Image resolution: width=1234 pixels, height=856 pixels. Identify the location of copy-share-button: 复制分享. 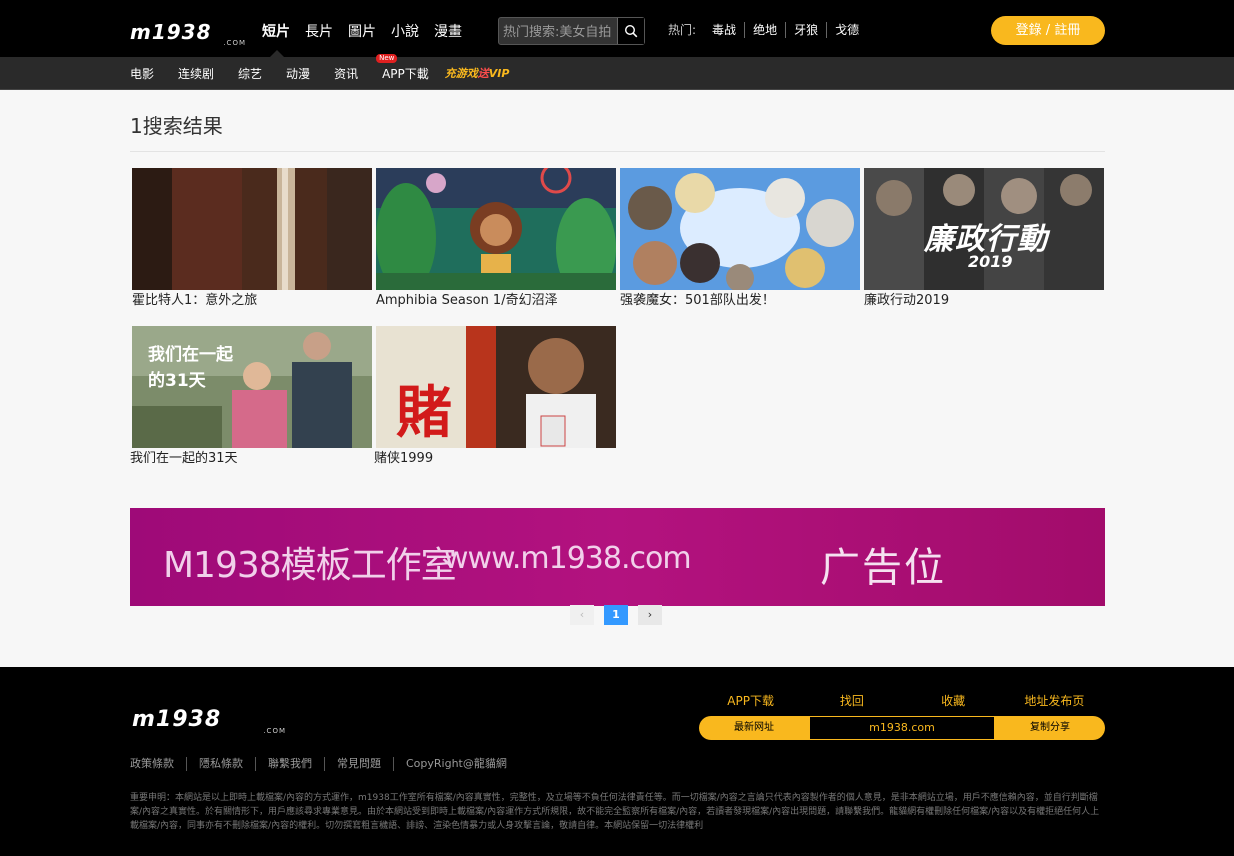
(1050, 728).